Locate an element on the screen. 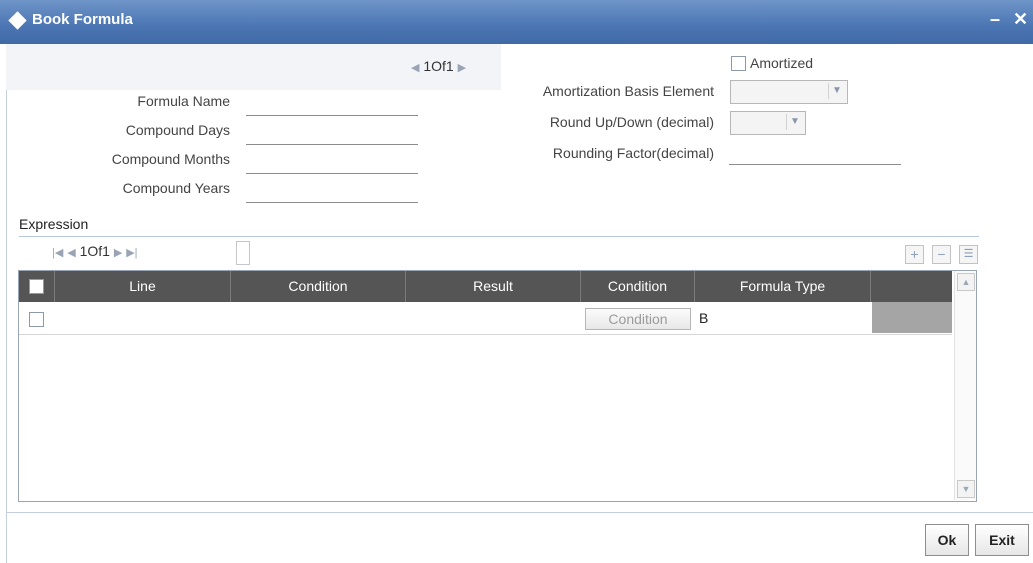 Image resolution: width=1033 pixels, height=563 pixels. expression-title: Expression is located at coordinates (54, 224).